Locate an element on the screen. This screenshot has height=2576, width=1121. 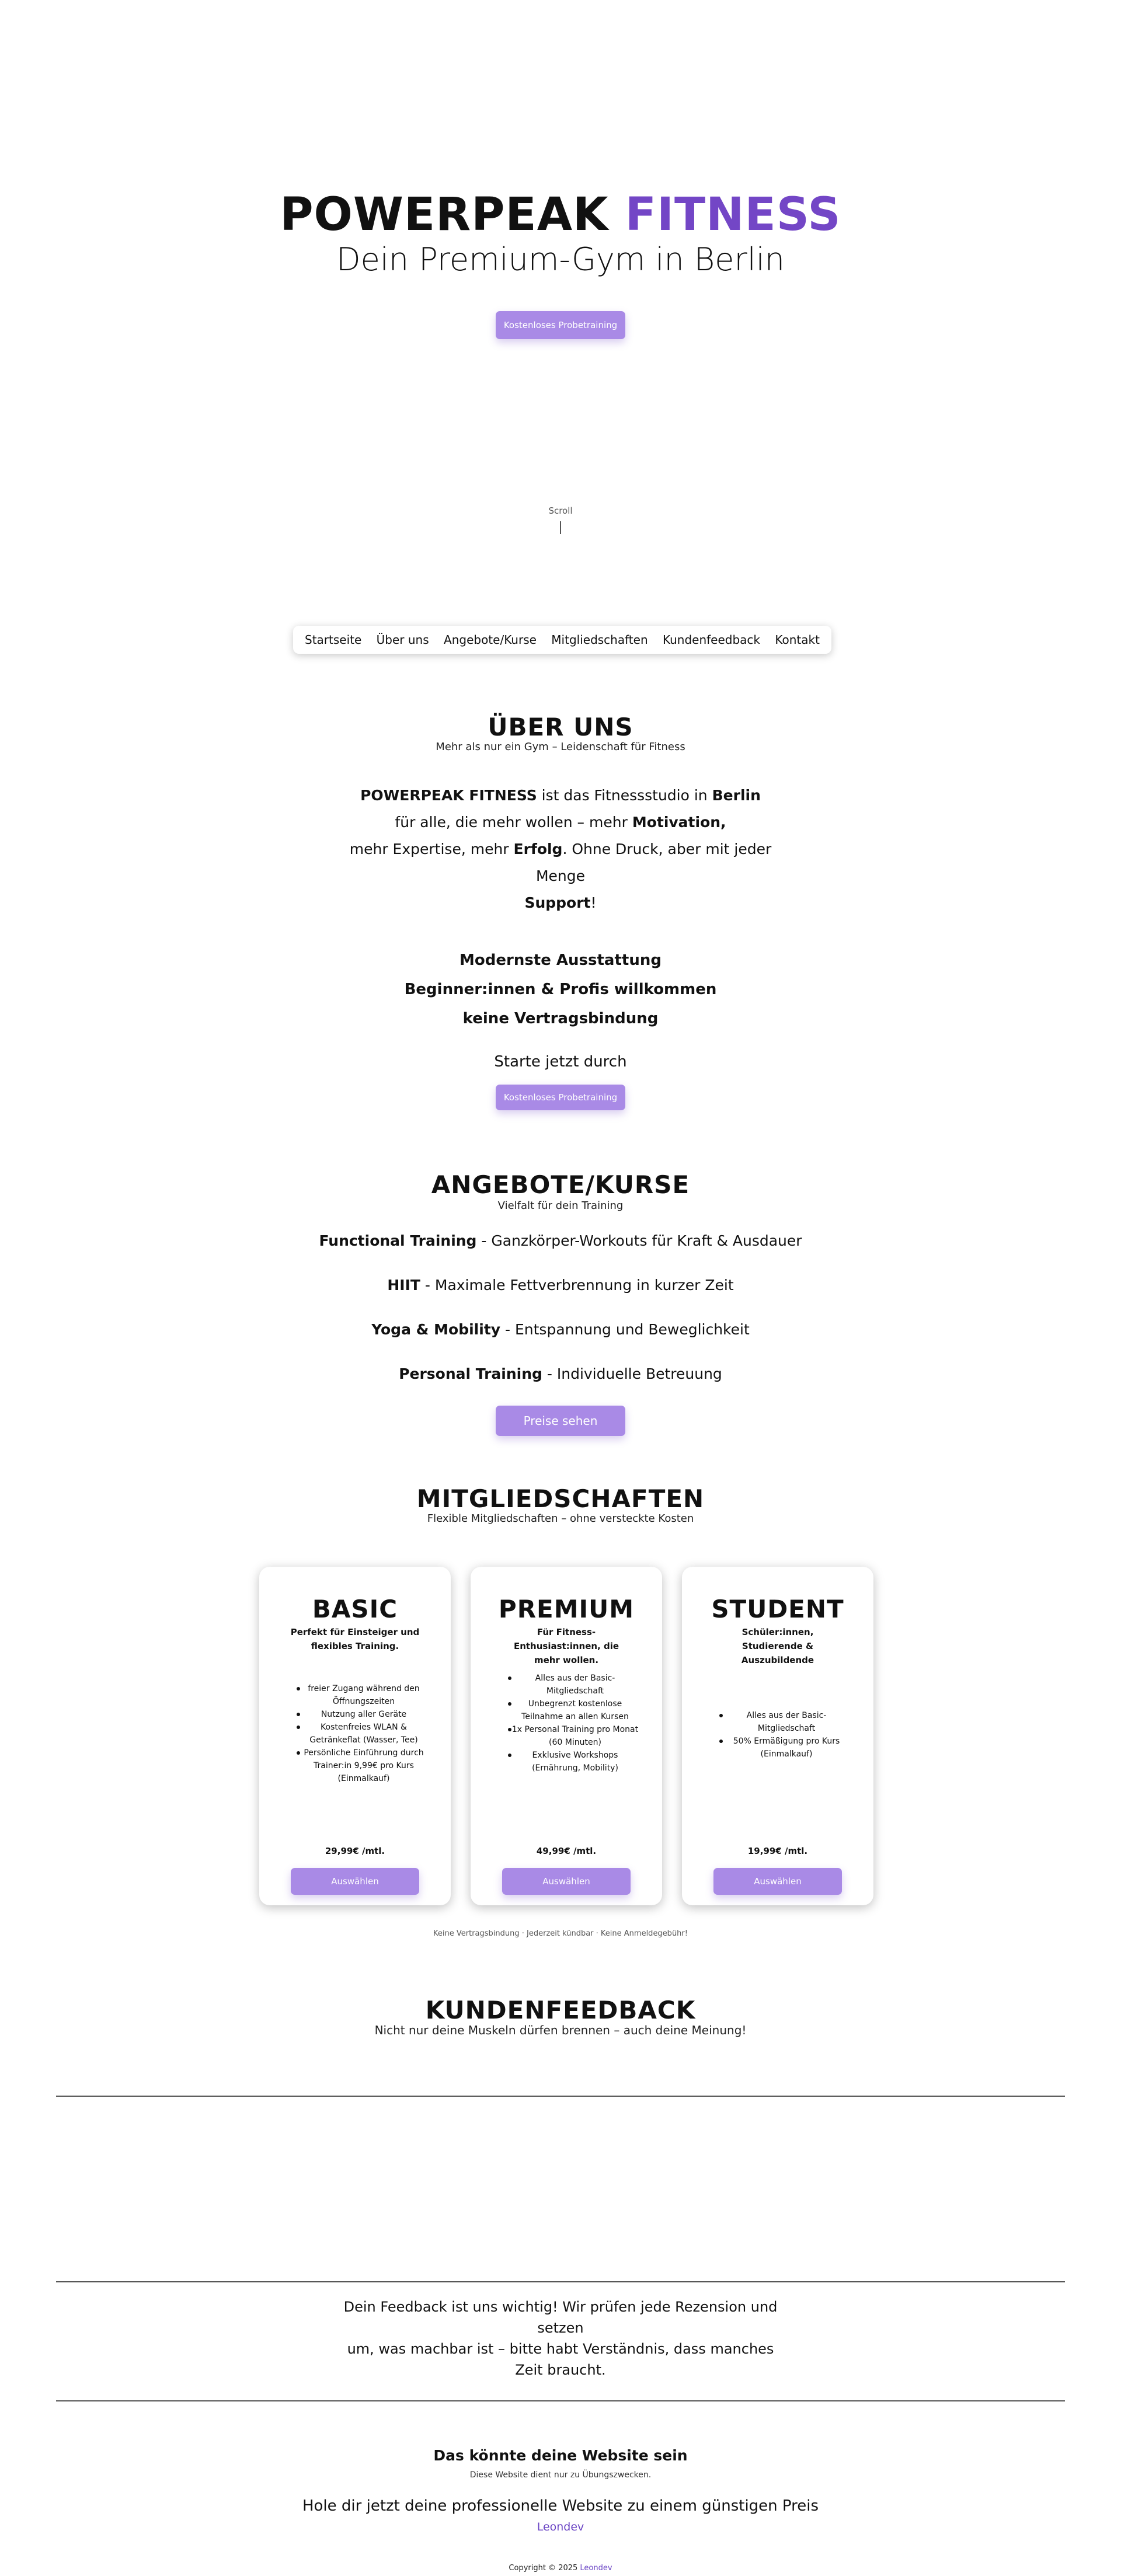
plan-feature: freier Zugang während den Öffnungszeiten is located at coordinates (355, 1695).